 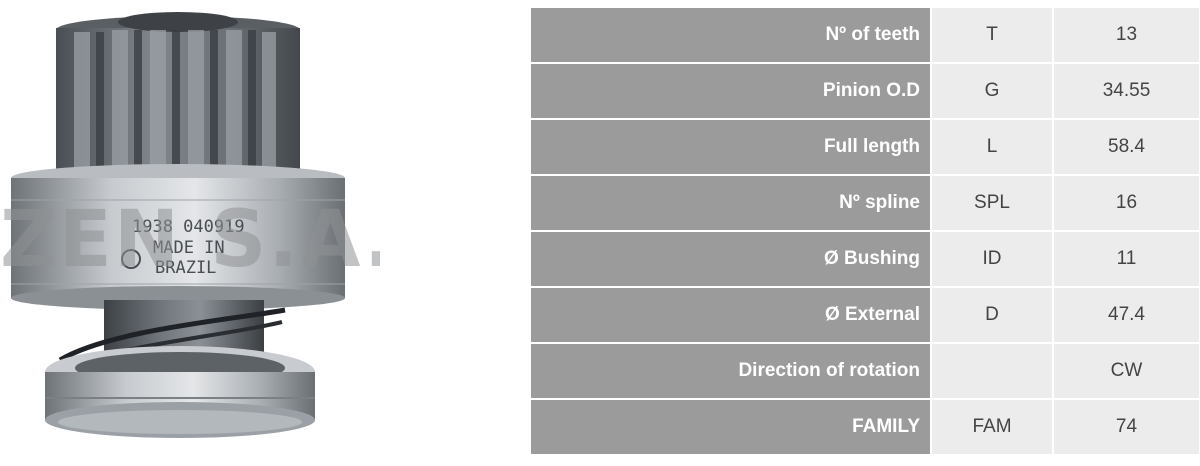 I want to click on flange-washer, so click(x=180, y=392).